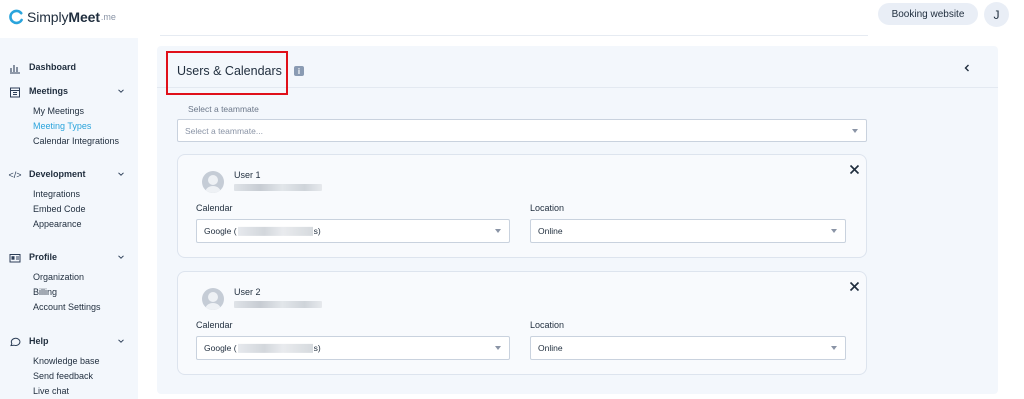 This screenshot has width=1024, height=399. Describe the element at coordinates (69, 258) in the screenshot. I see `sidebar-item-profile: Profile` at that location.